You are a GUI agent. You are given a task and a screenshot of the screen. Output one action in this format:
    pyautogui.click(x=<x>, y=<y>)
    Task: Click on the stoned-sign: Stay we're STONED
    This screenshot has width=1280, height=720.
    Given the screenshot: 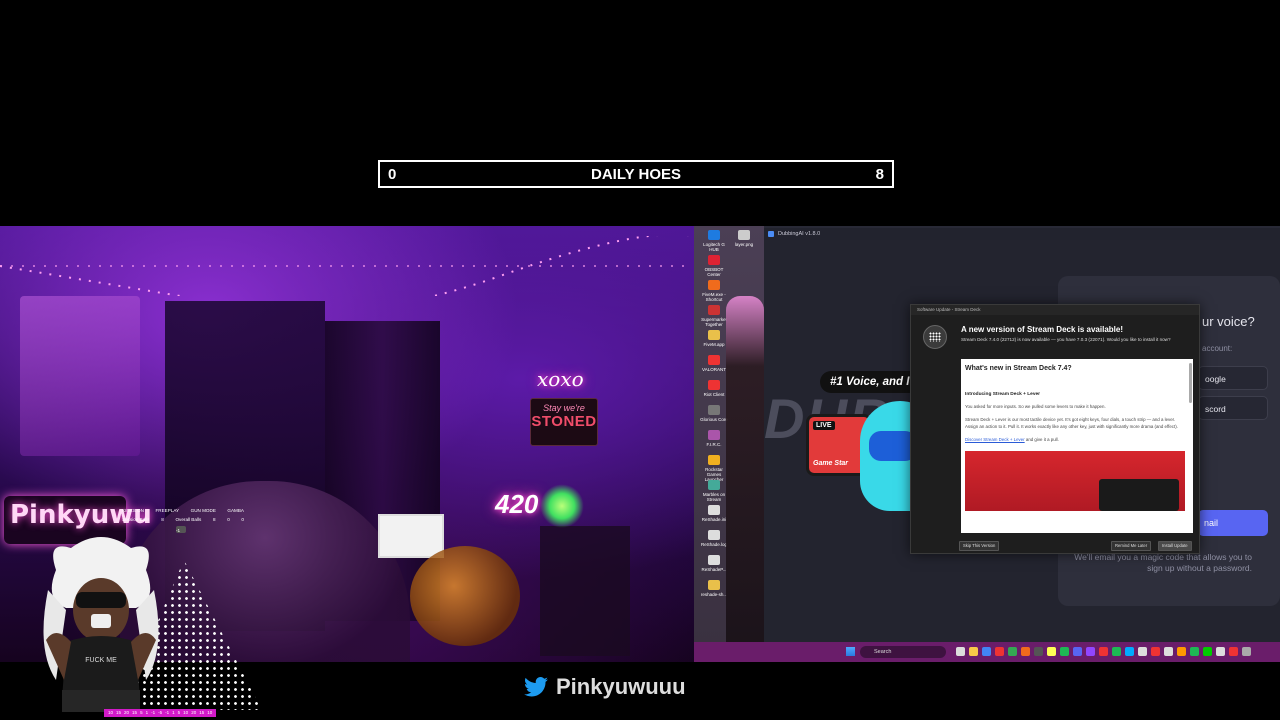 What is the action you would take?
    pyautogui.click(x=564, y=422)
    